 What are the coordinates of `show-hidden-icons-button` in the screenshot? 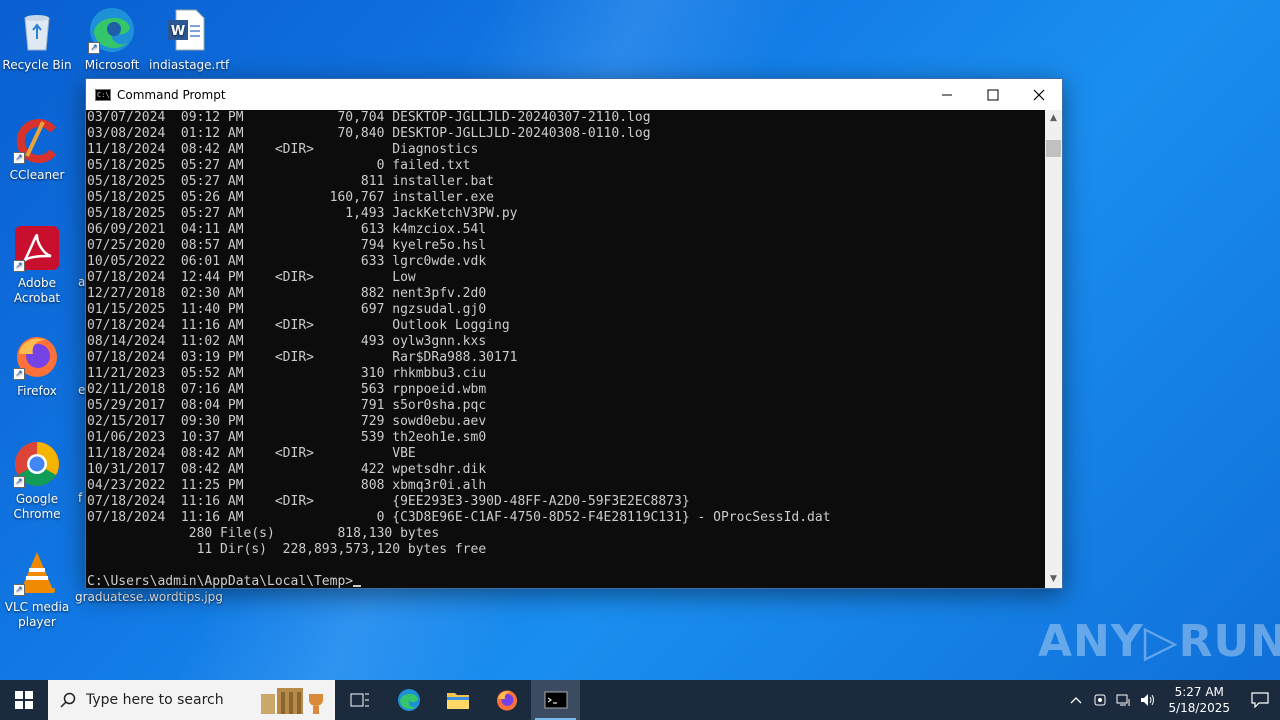 It's located at (1076, 700).